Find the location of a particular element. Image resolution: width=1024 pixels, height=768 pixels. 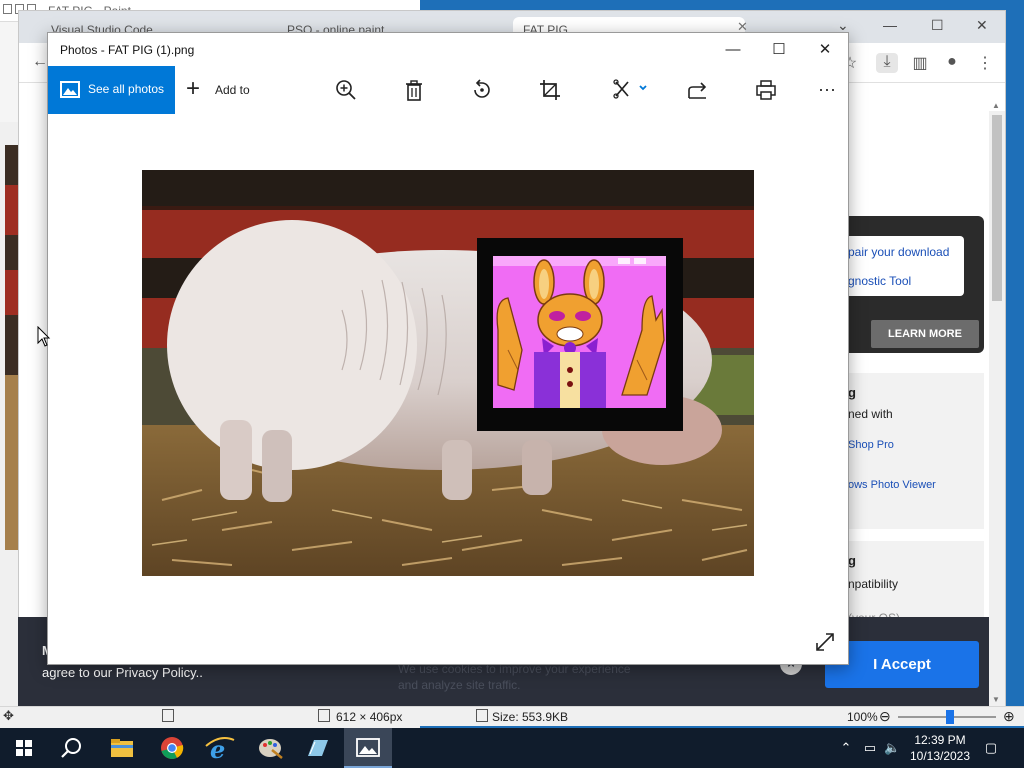

clock: 12:39 PM 10/13/2023 is located at coordinates (940, 748).